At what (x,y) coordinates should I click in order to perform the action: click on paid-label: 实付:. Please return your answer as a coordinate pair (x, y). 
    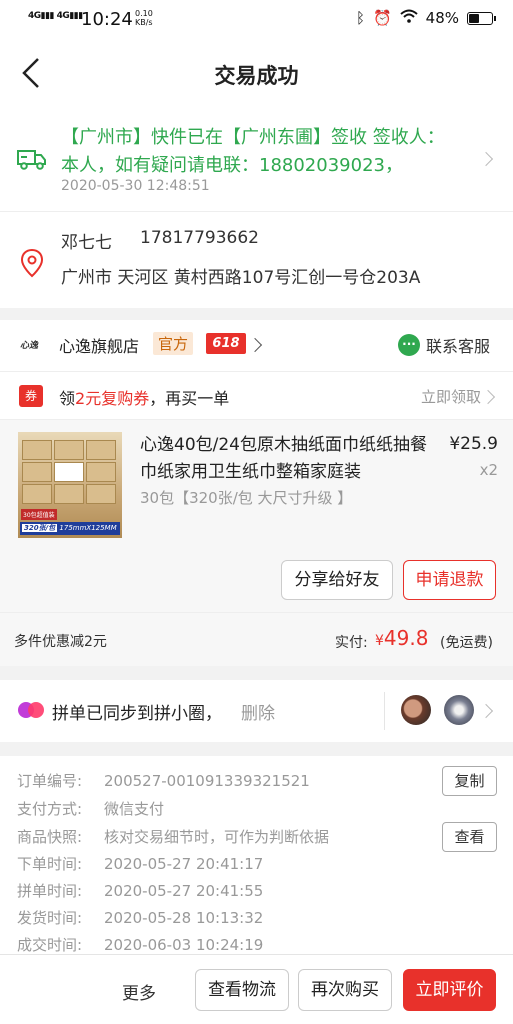
    Looking at the image, I should click on (351, 643).